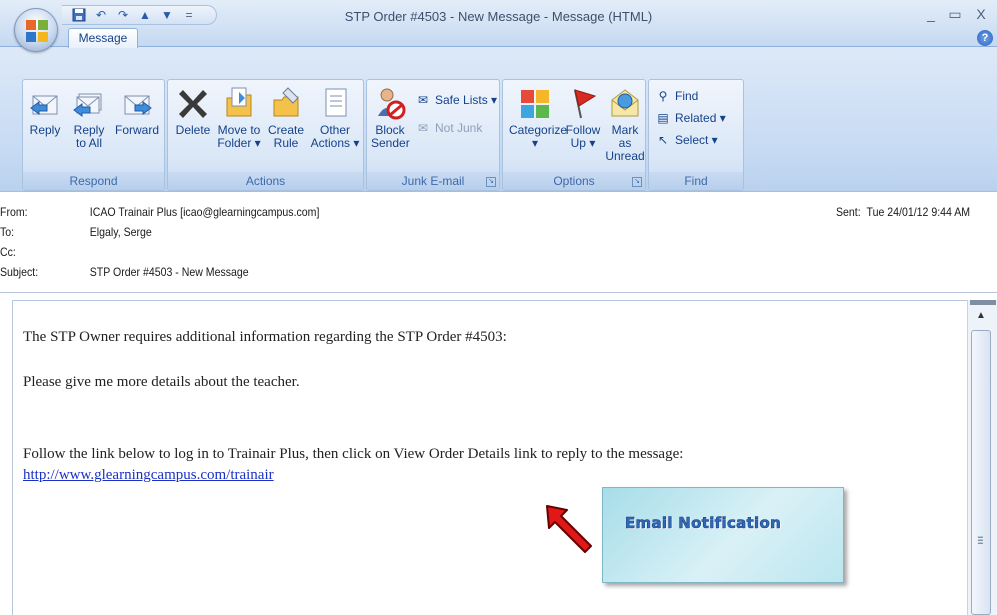 This screenshot has height=615, width=997. Describe the element at coordinates (981, 14) in the screenshot. I see `close-button: X` at that location.